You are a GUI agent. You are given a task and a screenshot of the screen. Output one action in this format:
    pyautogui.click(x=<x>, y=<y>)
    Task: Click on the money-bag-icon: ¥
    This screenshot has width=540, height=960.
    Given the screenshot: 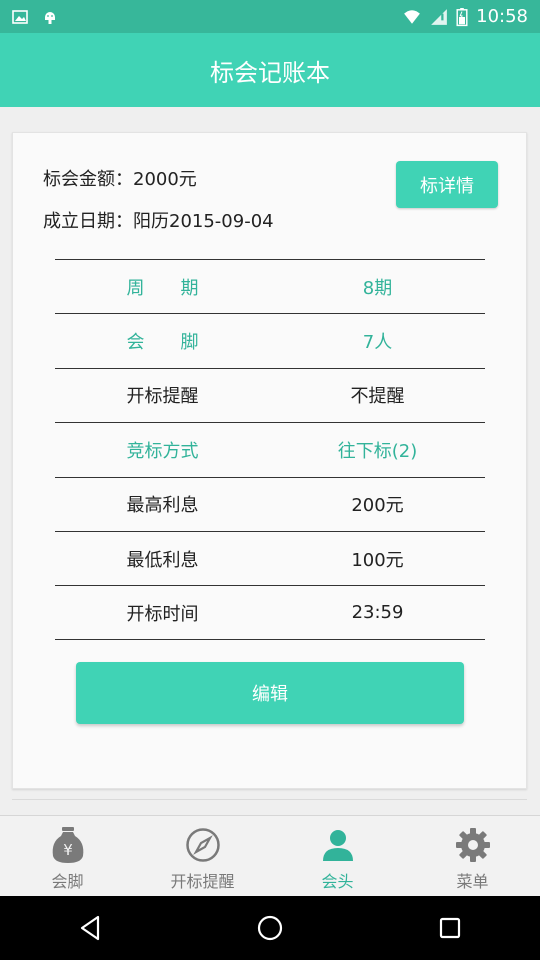 What is the action you would take?
    pyautogui.click(x=68, y=845)
    